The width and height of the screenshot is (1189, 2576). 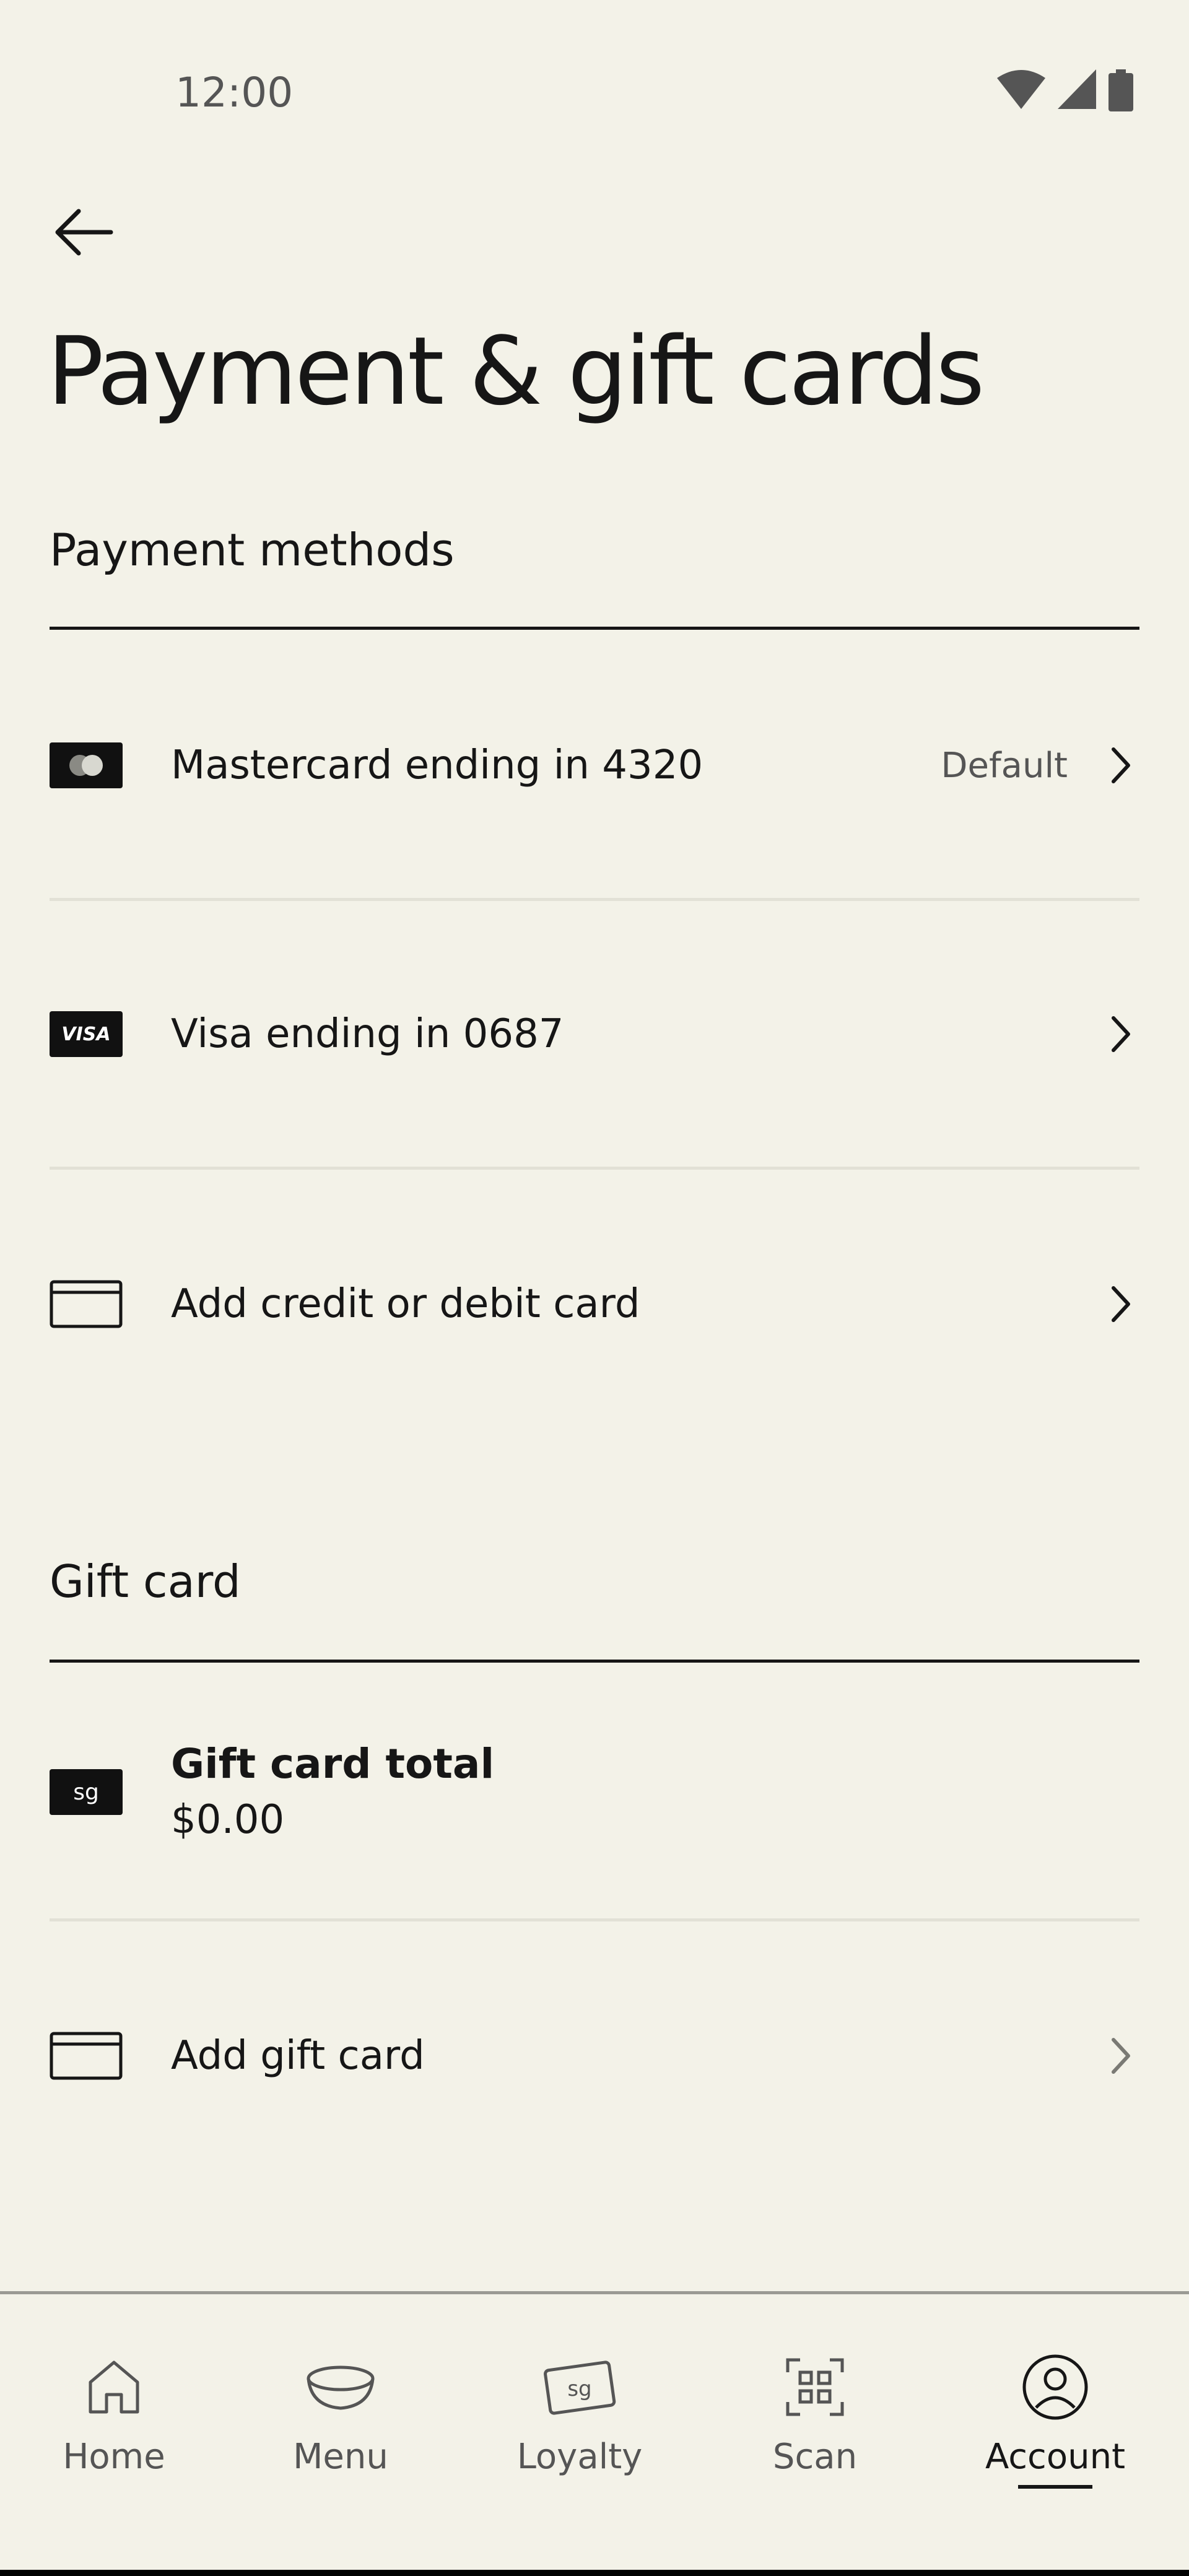 I want to click on add-gift-card-button: Add gift card, so click(x=594, y=2056).